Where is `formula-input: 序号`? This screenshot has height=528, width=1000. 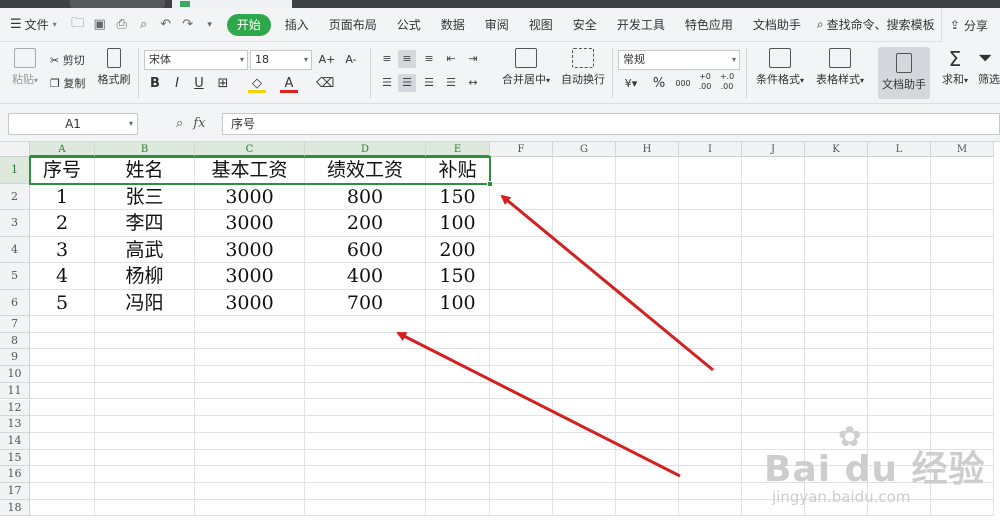 formula-input: 序号 is located at coordinates (611, 124).